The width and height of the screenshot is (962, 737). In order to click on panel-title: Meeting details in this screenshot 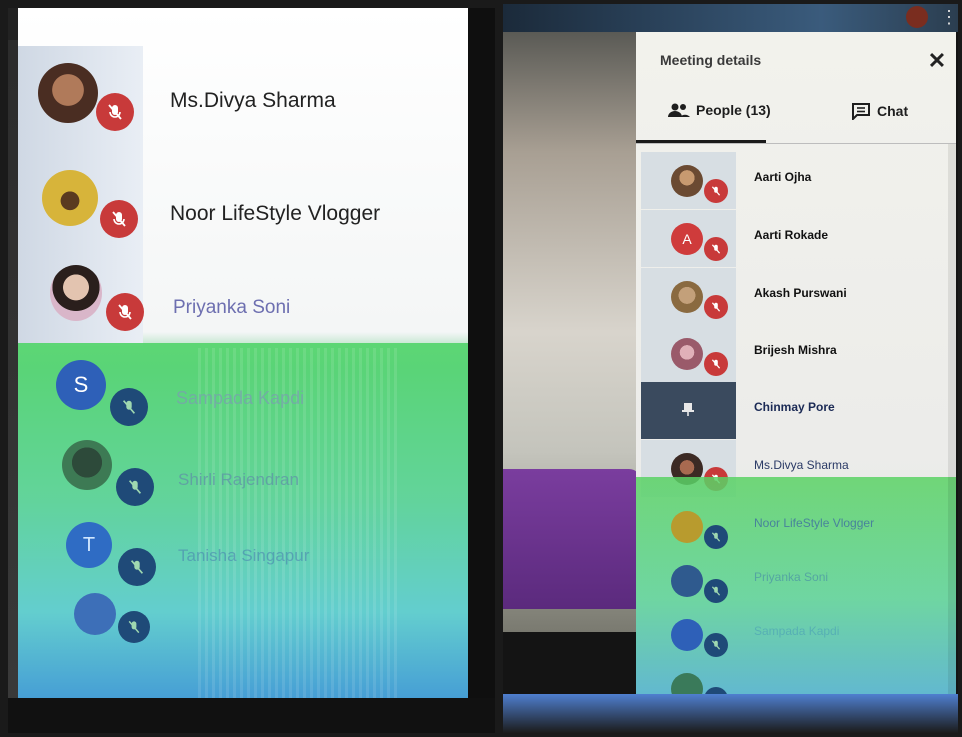, I will do `click(711, 60)`.